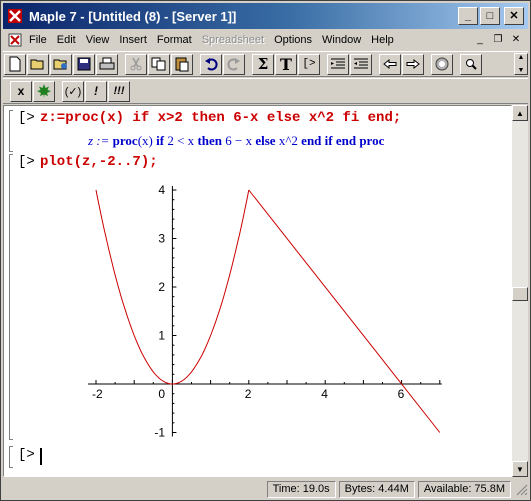 The height and width of the screenshot is (501, 531). What do you see at coordinates (248, 394) in the screenshot?
I see `x-tick-label: 2` at bounding box center [248, 394].